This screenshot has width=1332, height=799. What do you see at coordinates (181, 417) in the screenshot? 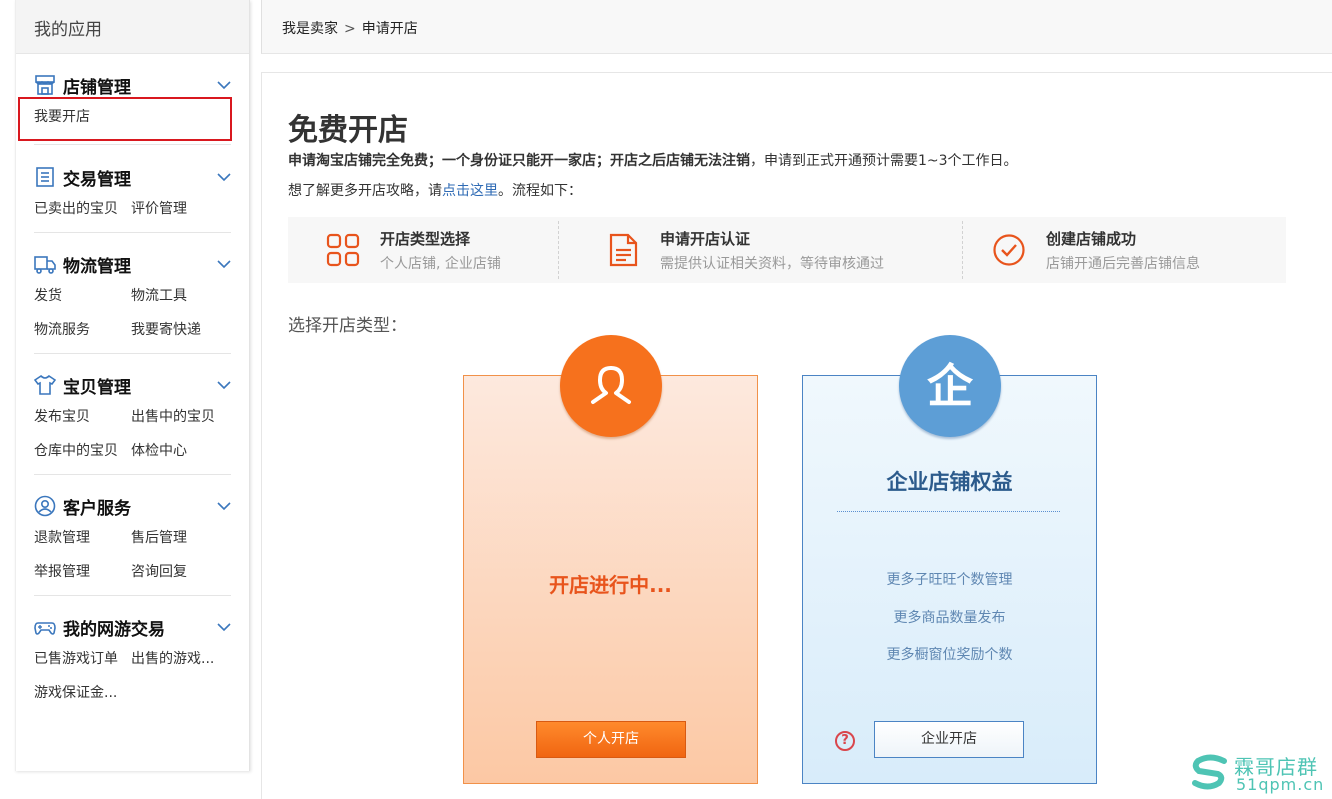
I see `sidebar-link-items-on-sale: 出售中的宝贝` at bounding box center [181, 417].